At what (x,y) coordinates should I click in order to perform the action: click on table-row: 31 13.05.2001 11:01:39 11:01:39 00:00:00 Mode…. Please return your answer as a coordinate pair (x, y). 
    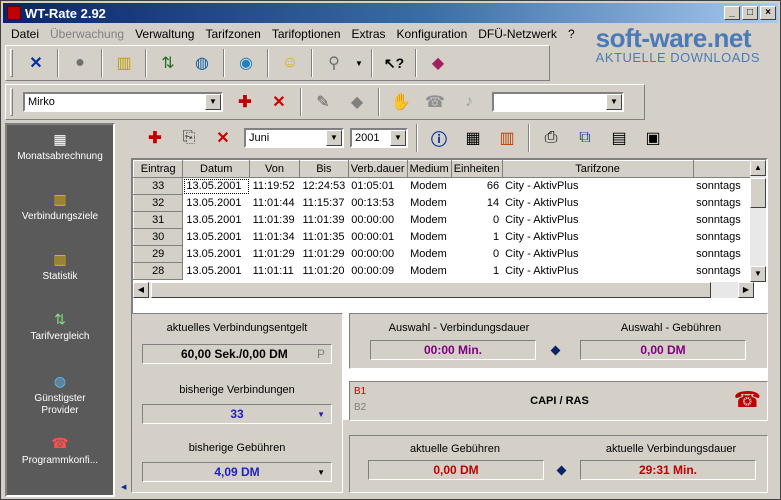
    Looking at the image, I should click on (443, 220).